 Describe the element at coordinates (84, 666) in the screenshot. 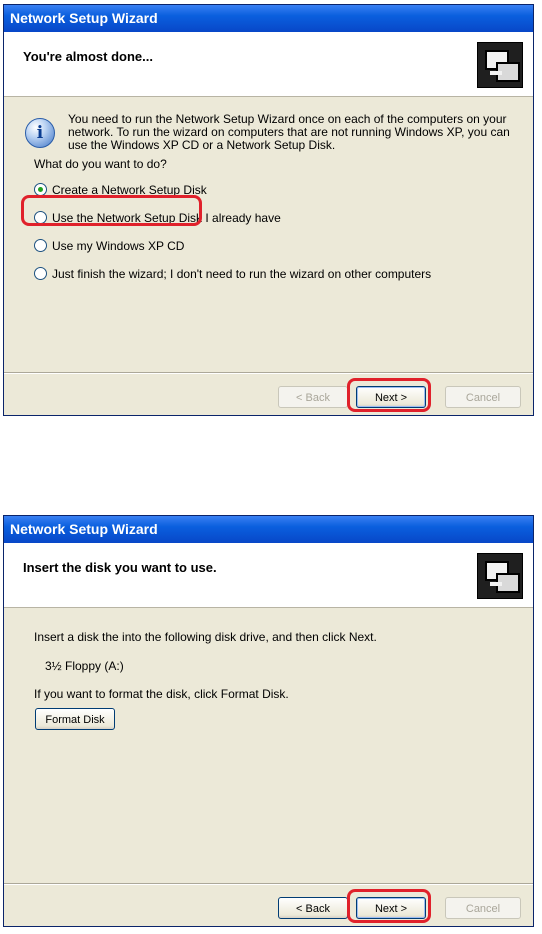

I see `drive-label: 3½ Floppy (A:)` at that location.